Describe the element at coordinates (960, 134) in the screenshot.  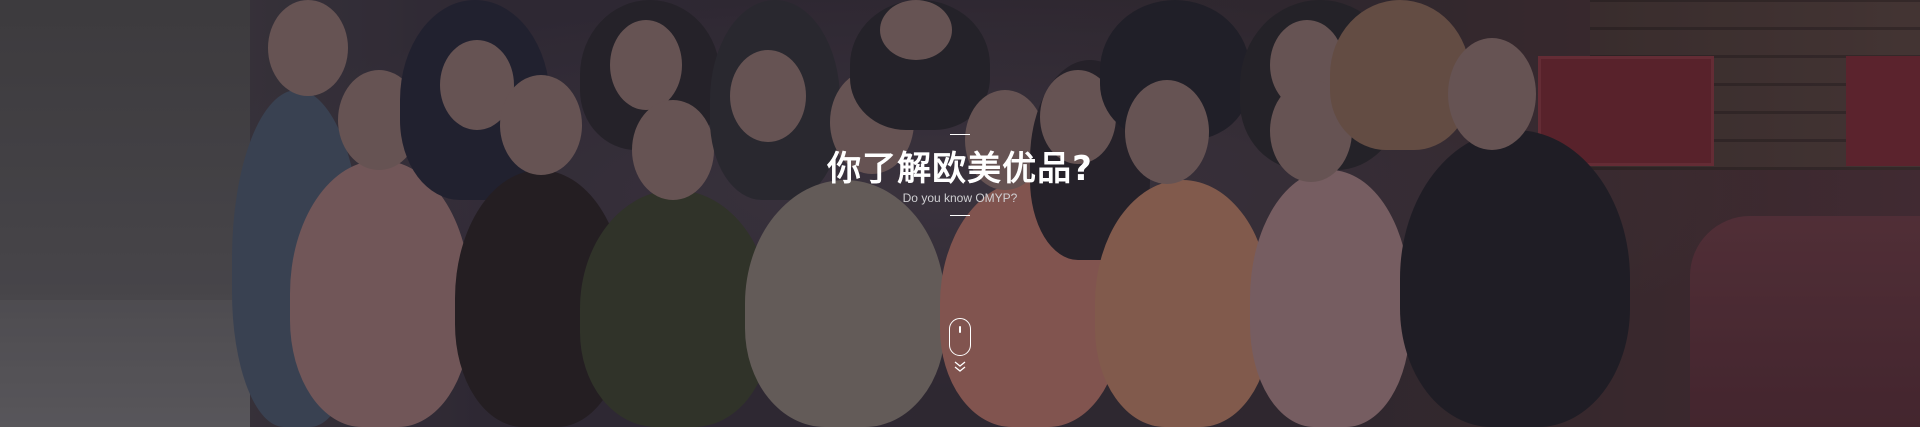
I see `top-divider` at that location.